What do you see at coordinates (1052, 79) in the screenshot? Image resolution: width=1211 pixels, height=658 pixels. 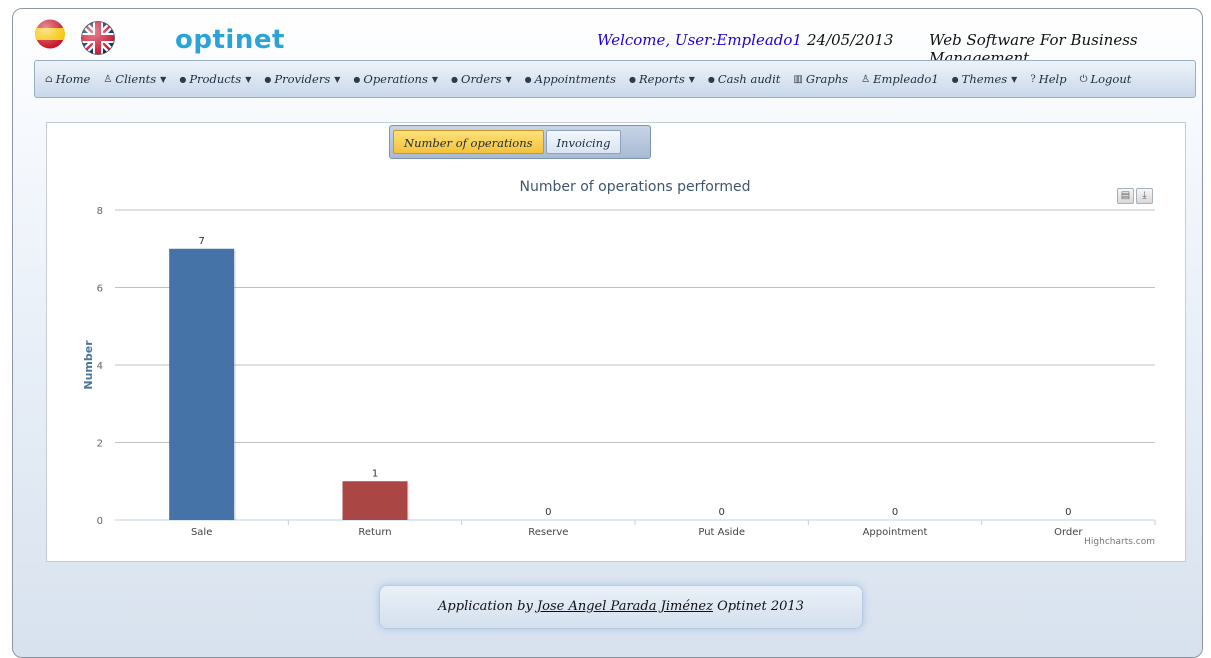 I see `nav-item-label: Help` at bounding box center [1052, 79].